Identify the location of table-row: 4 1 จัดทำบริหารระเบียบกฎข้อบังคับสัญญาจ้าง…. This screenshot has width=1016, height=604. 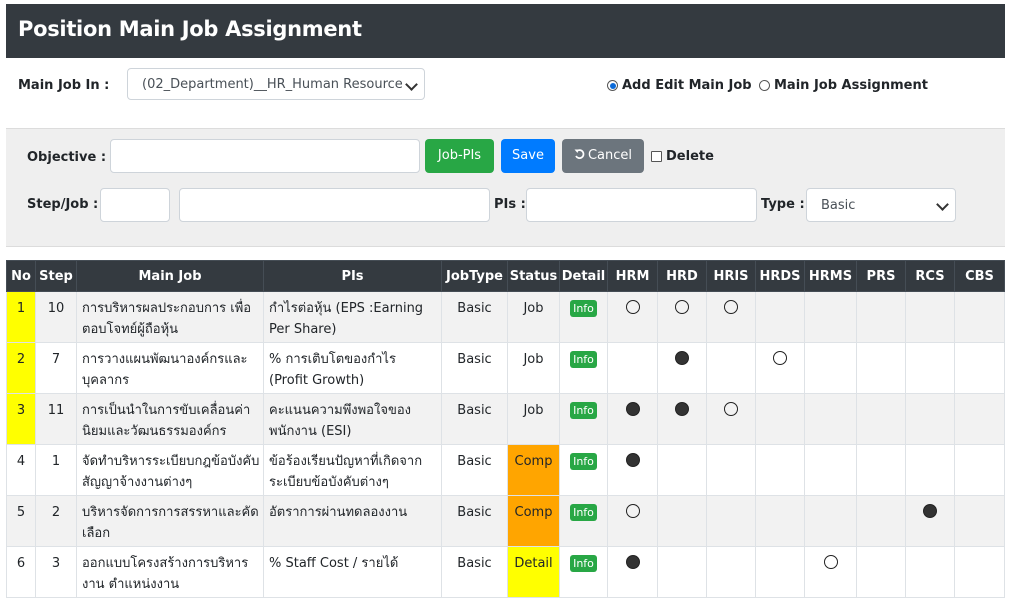
(505, 470).